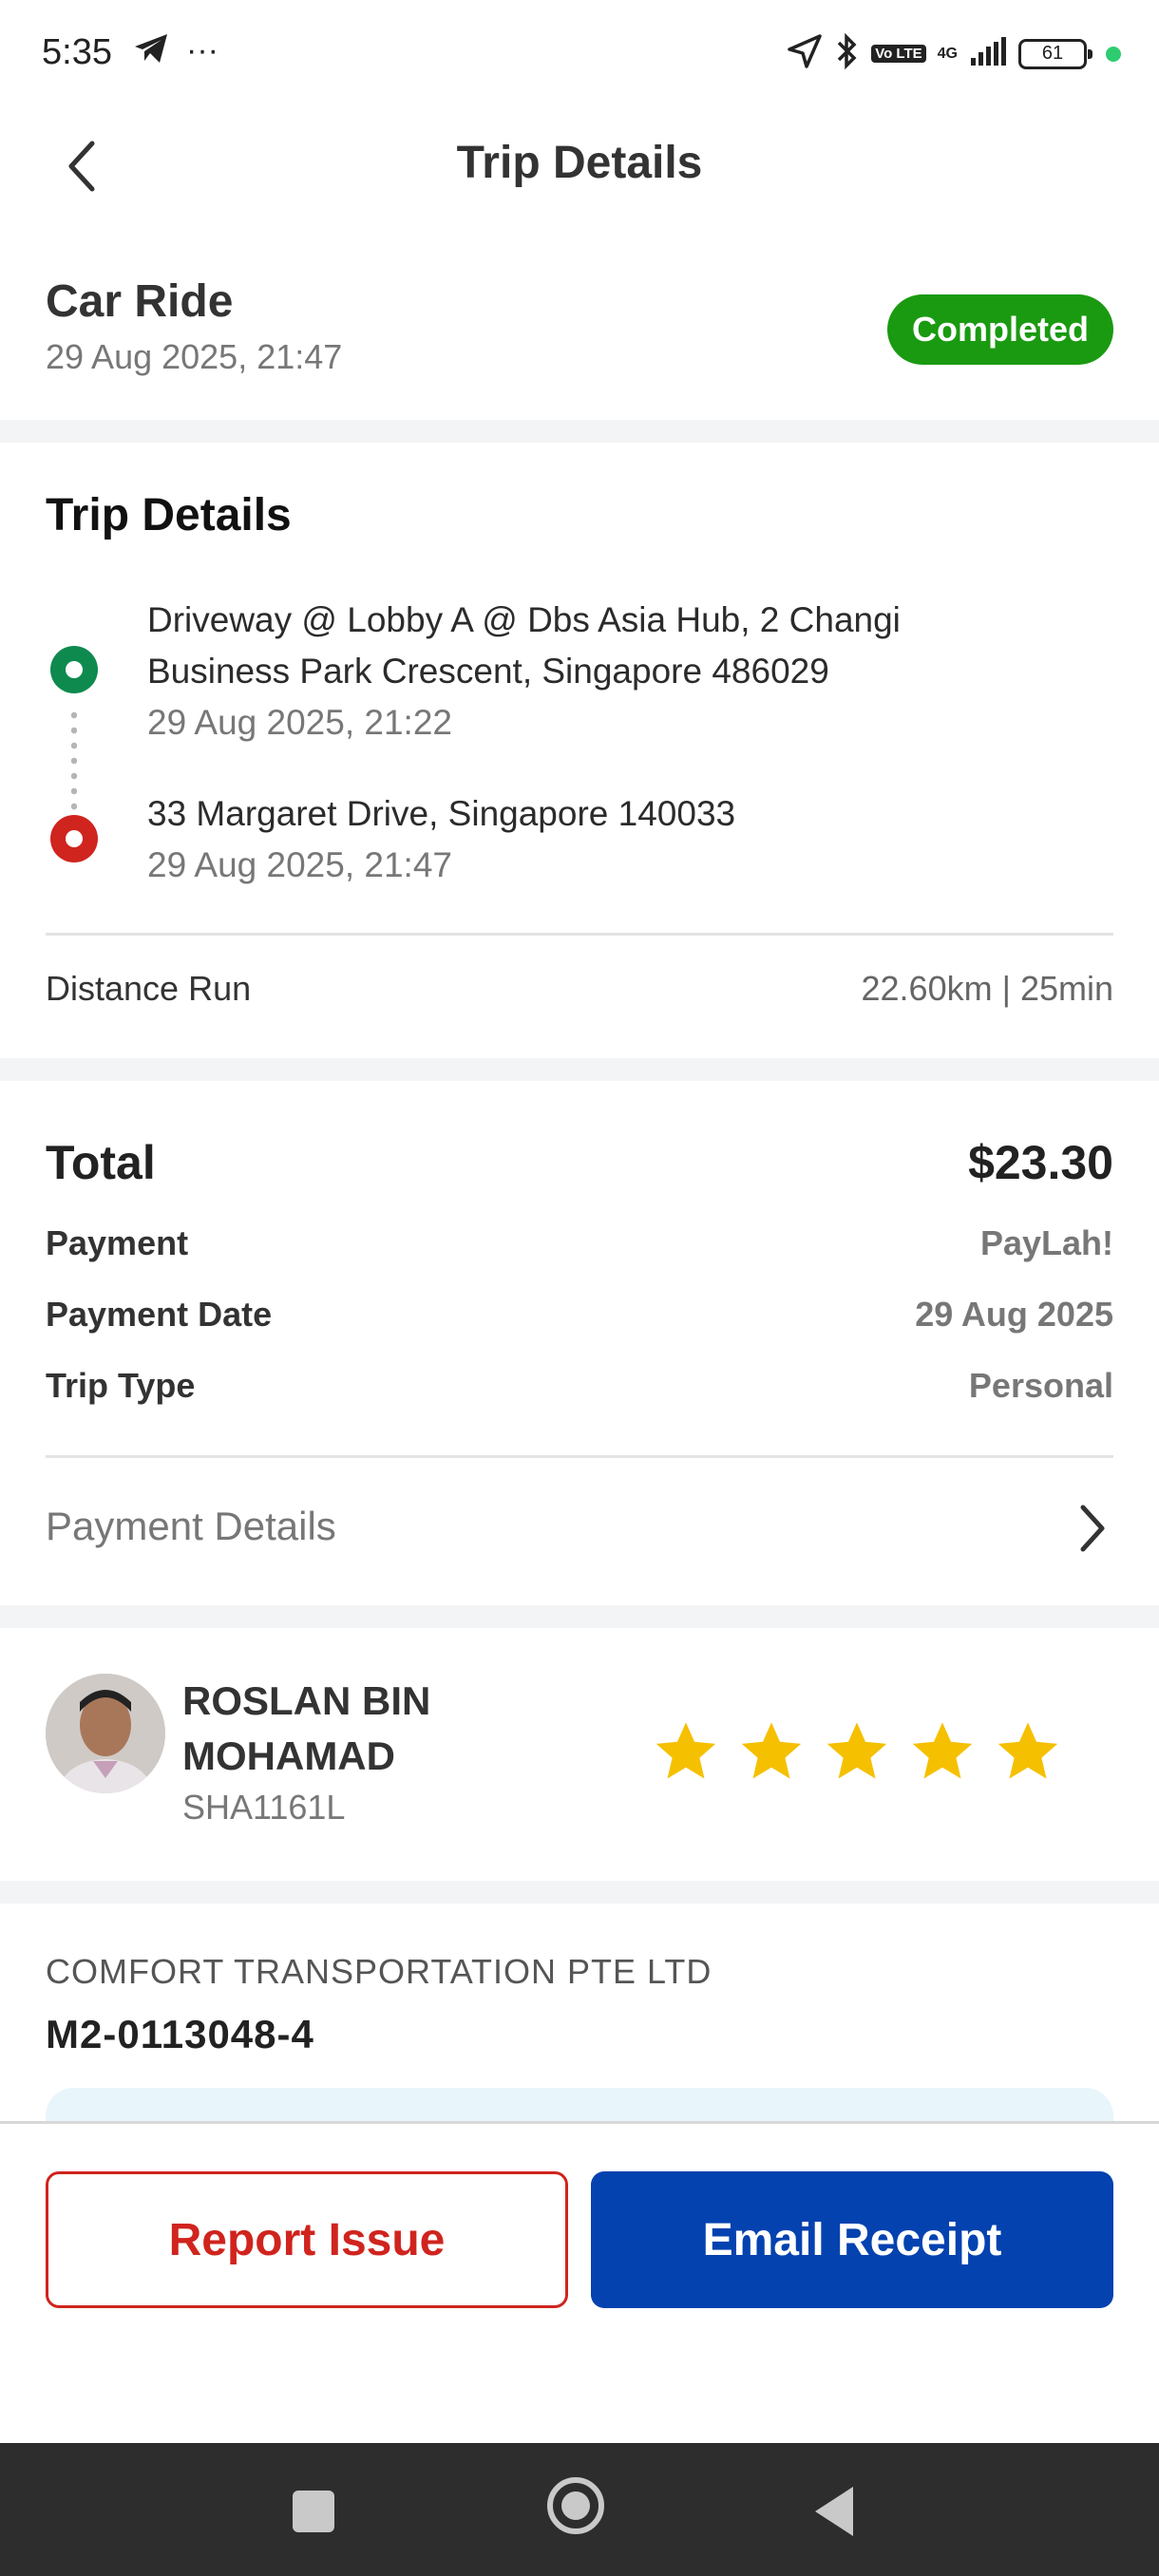 The height and width of the screenshot is (2576, 1159). Describe the element at coordinates (847, 53) in the screenshot. I see `bluetooth-icon` at that location.